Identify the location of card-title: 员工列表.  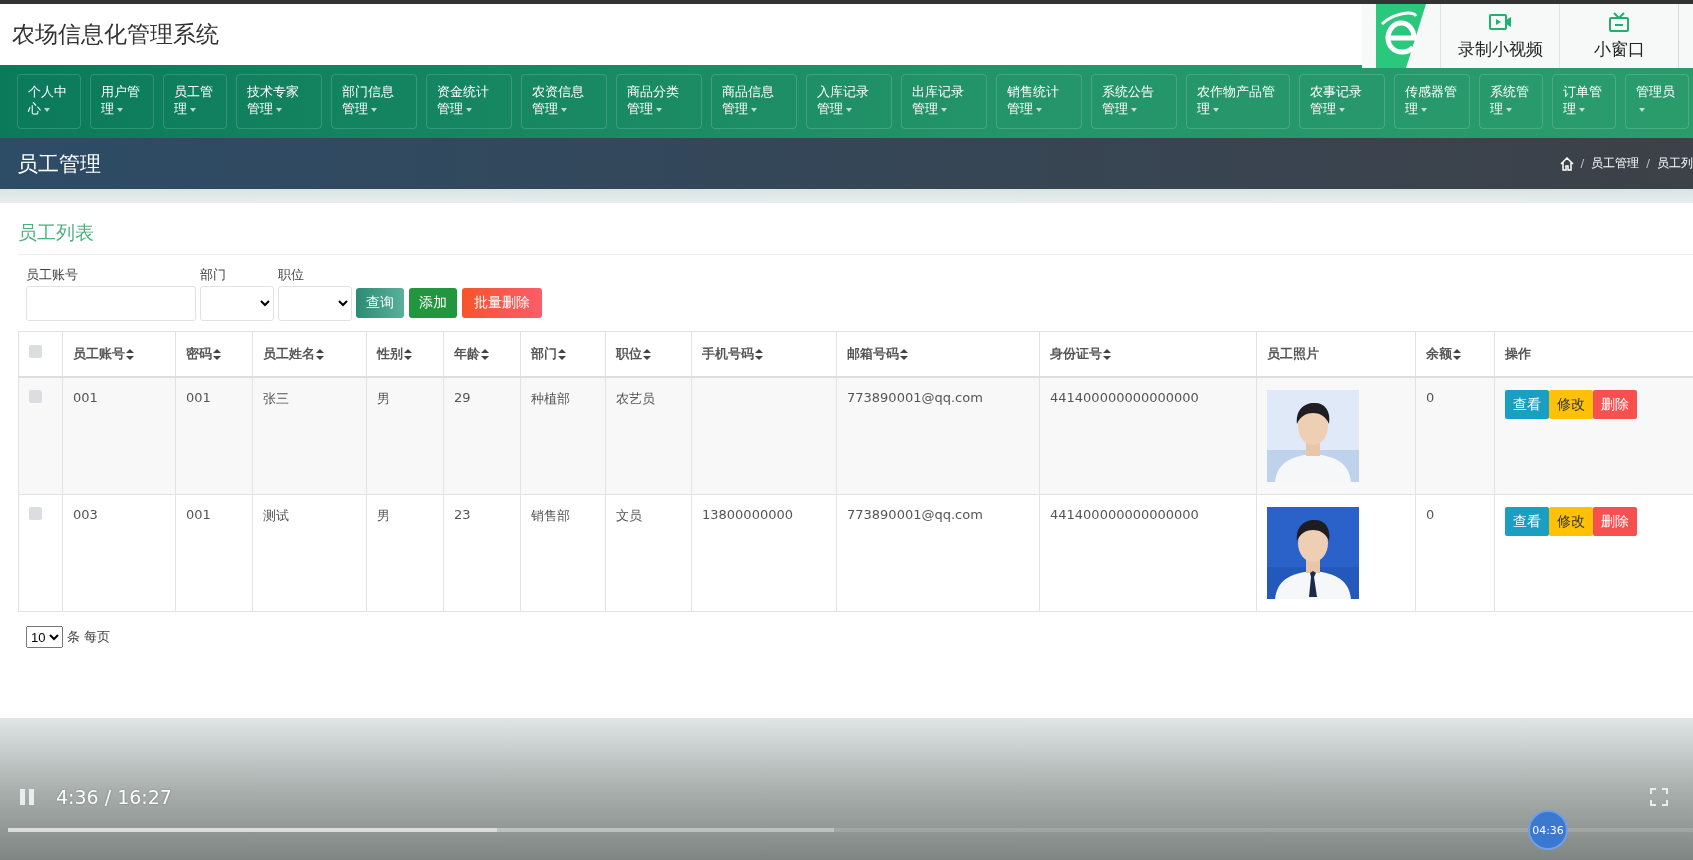
(56, 232).